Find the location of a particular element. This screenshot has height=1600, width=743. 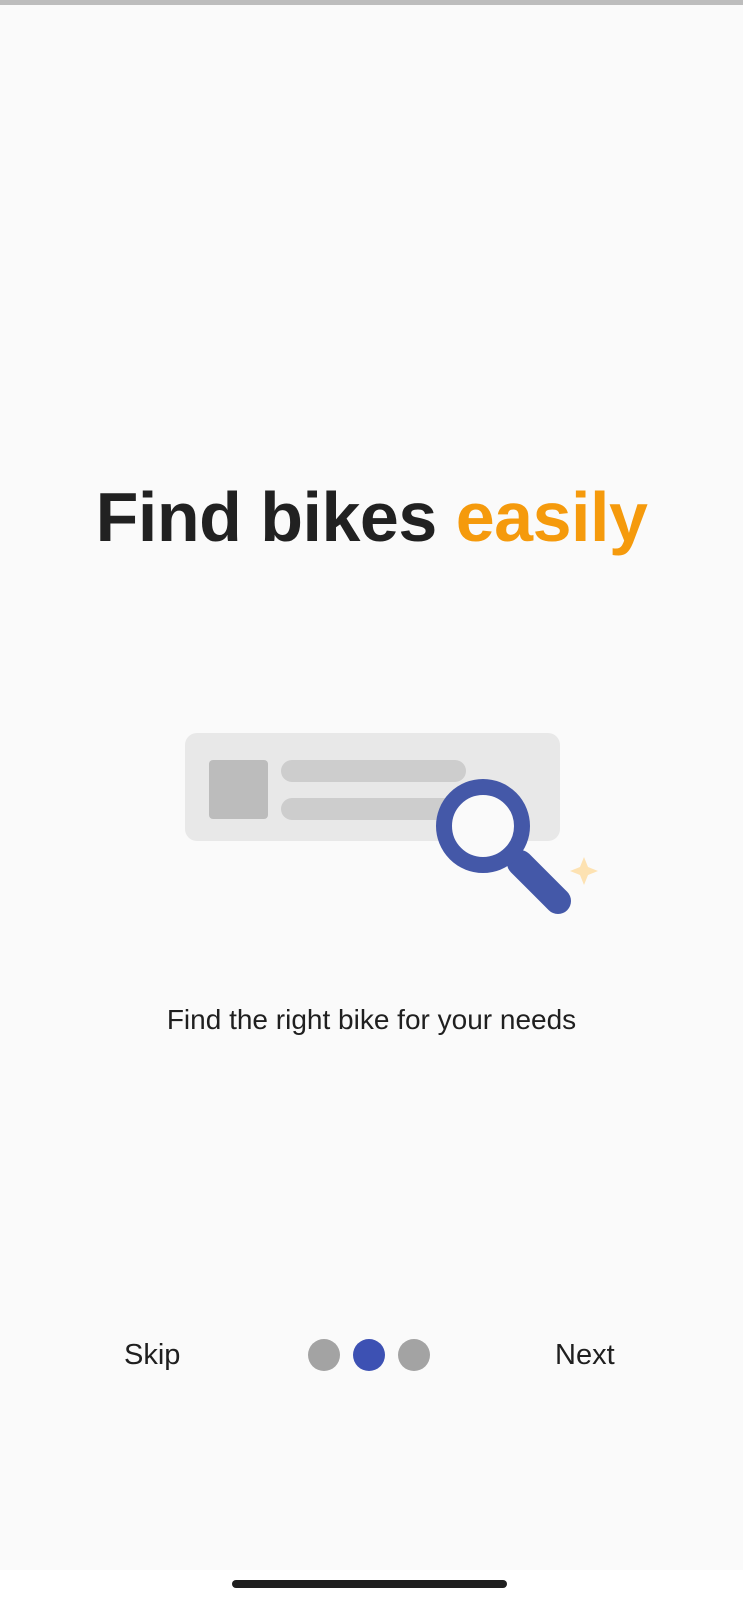

sparkle-icon is located at coordinates (584, 871).